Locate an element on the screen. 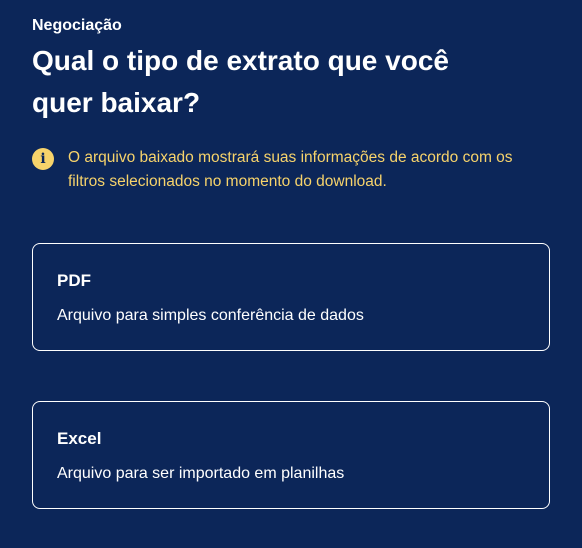  option-excel-title: Excel is located at coordinates (79, 438).